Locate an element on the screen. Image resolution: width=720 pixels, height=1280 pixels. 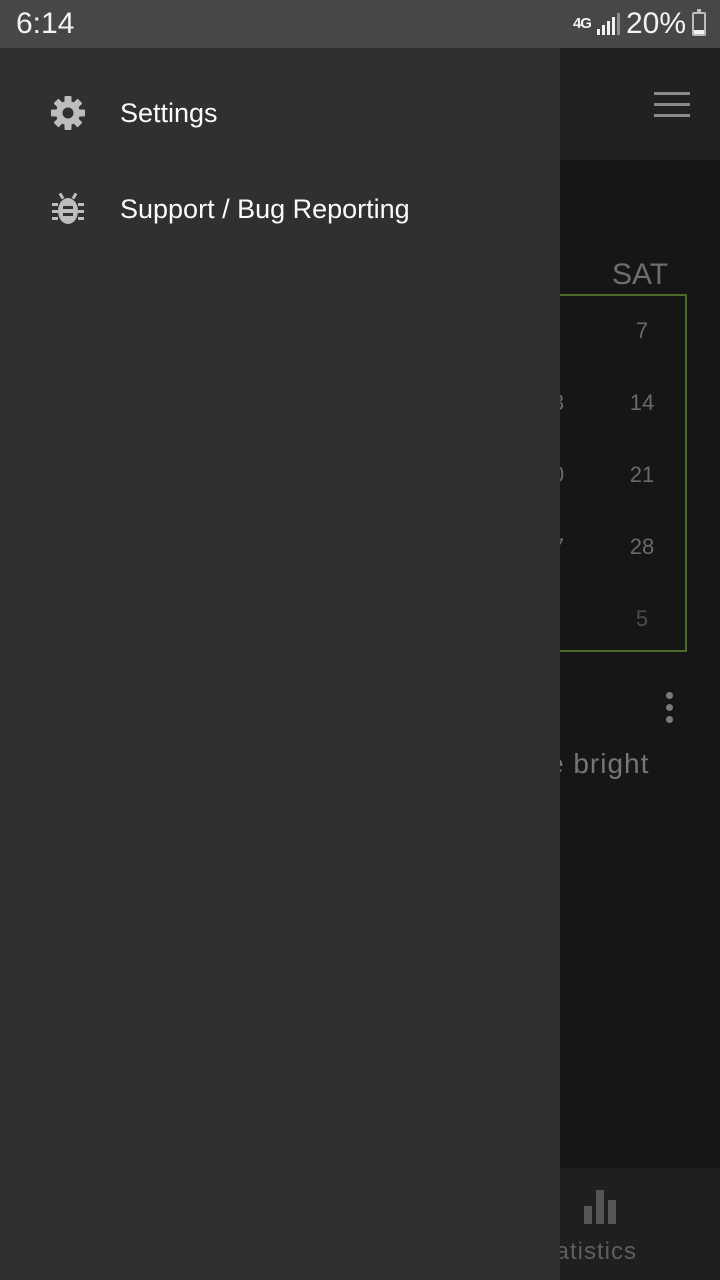
calendar-day: 28 is located at coordinates (642, 547).